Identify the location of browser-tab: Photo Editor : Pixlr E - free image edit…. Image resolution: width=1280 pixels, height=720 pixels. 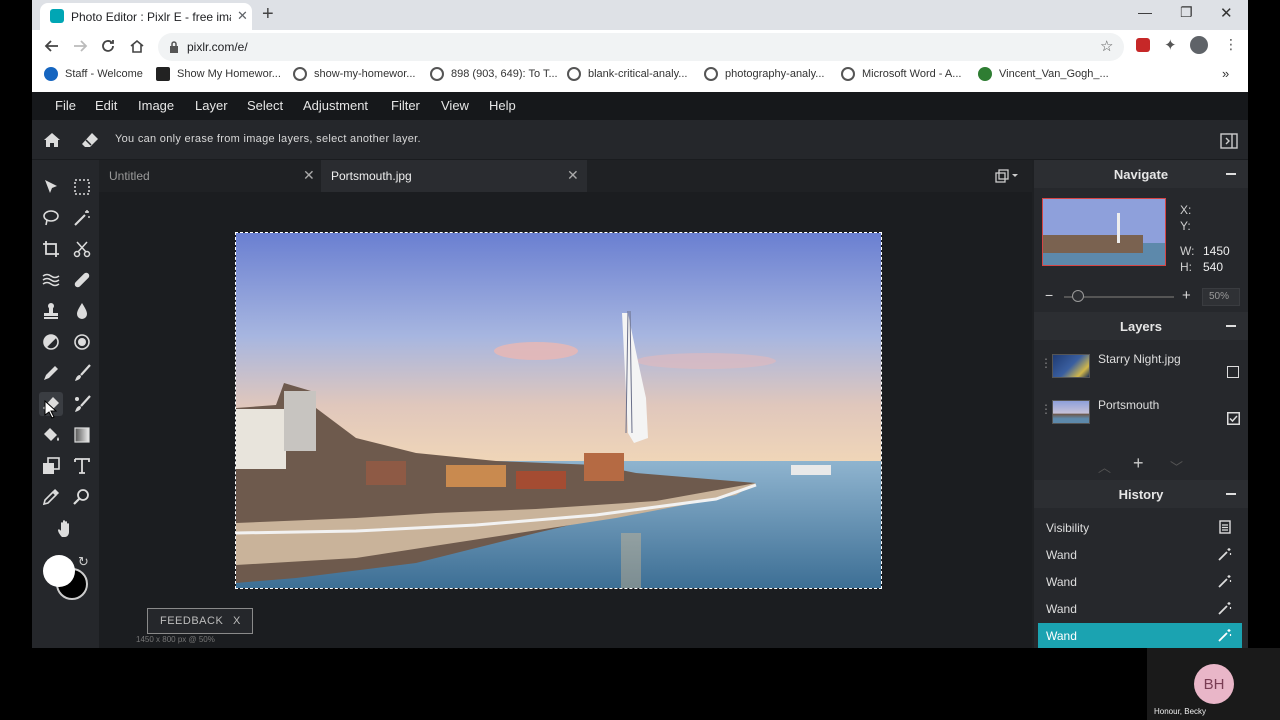
(146, 16).